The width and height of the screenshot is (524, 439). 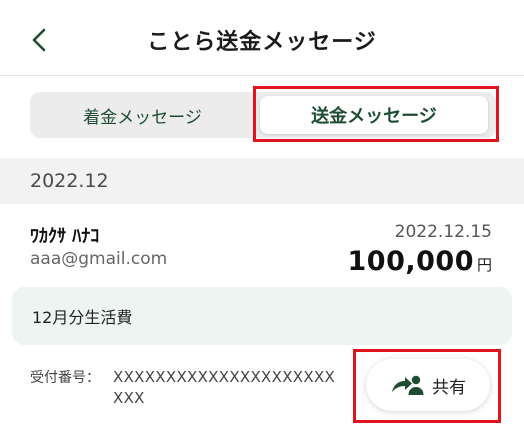 What do you see at coordinates (374, 115) in the screenshot?
I see `tab-sent-messages: 送金メッセージ` at bounding box center [374, 115].